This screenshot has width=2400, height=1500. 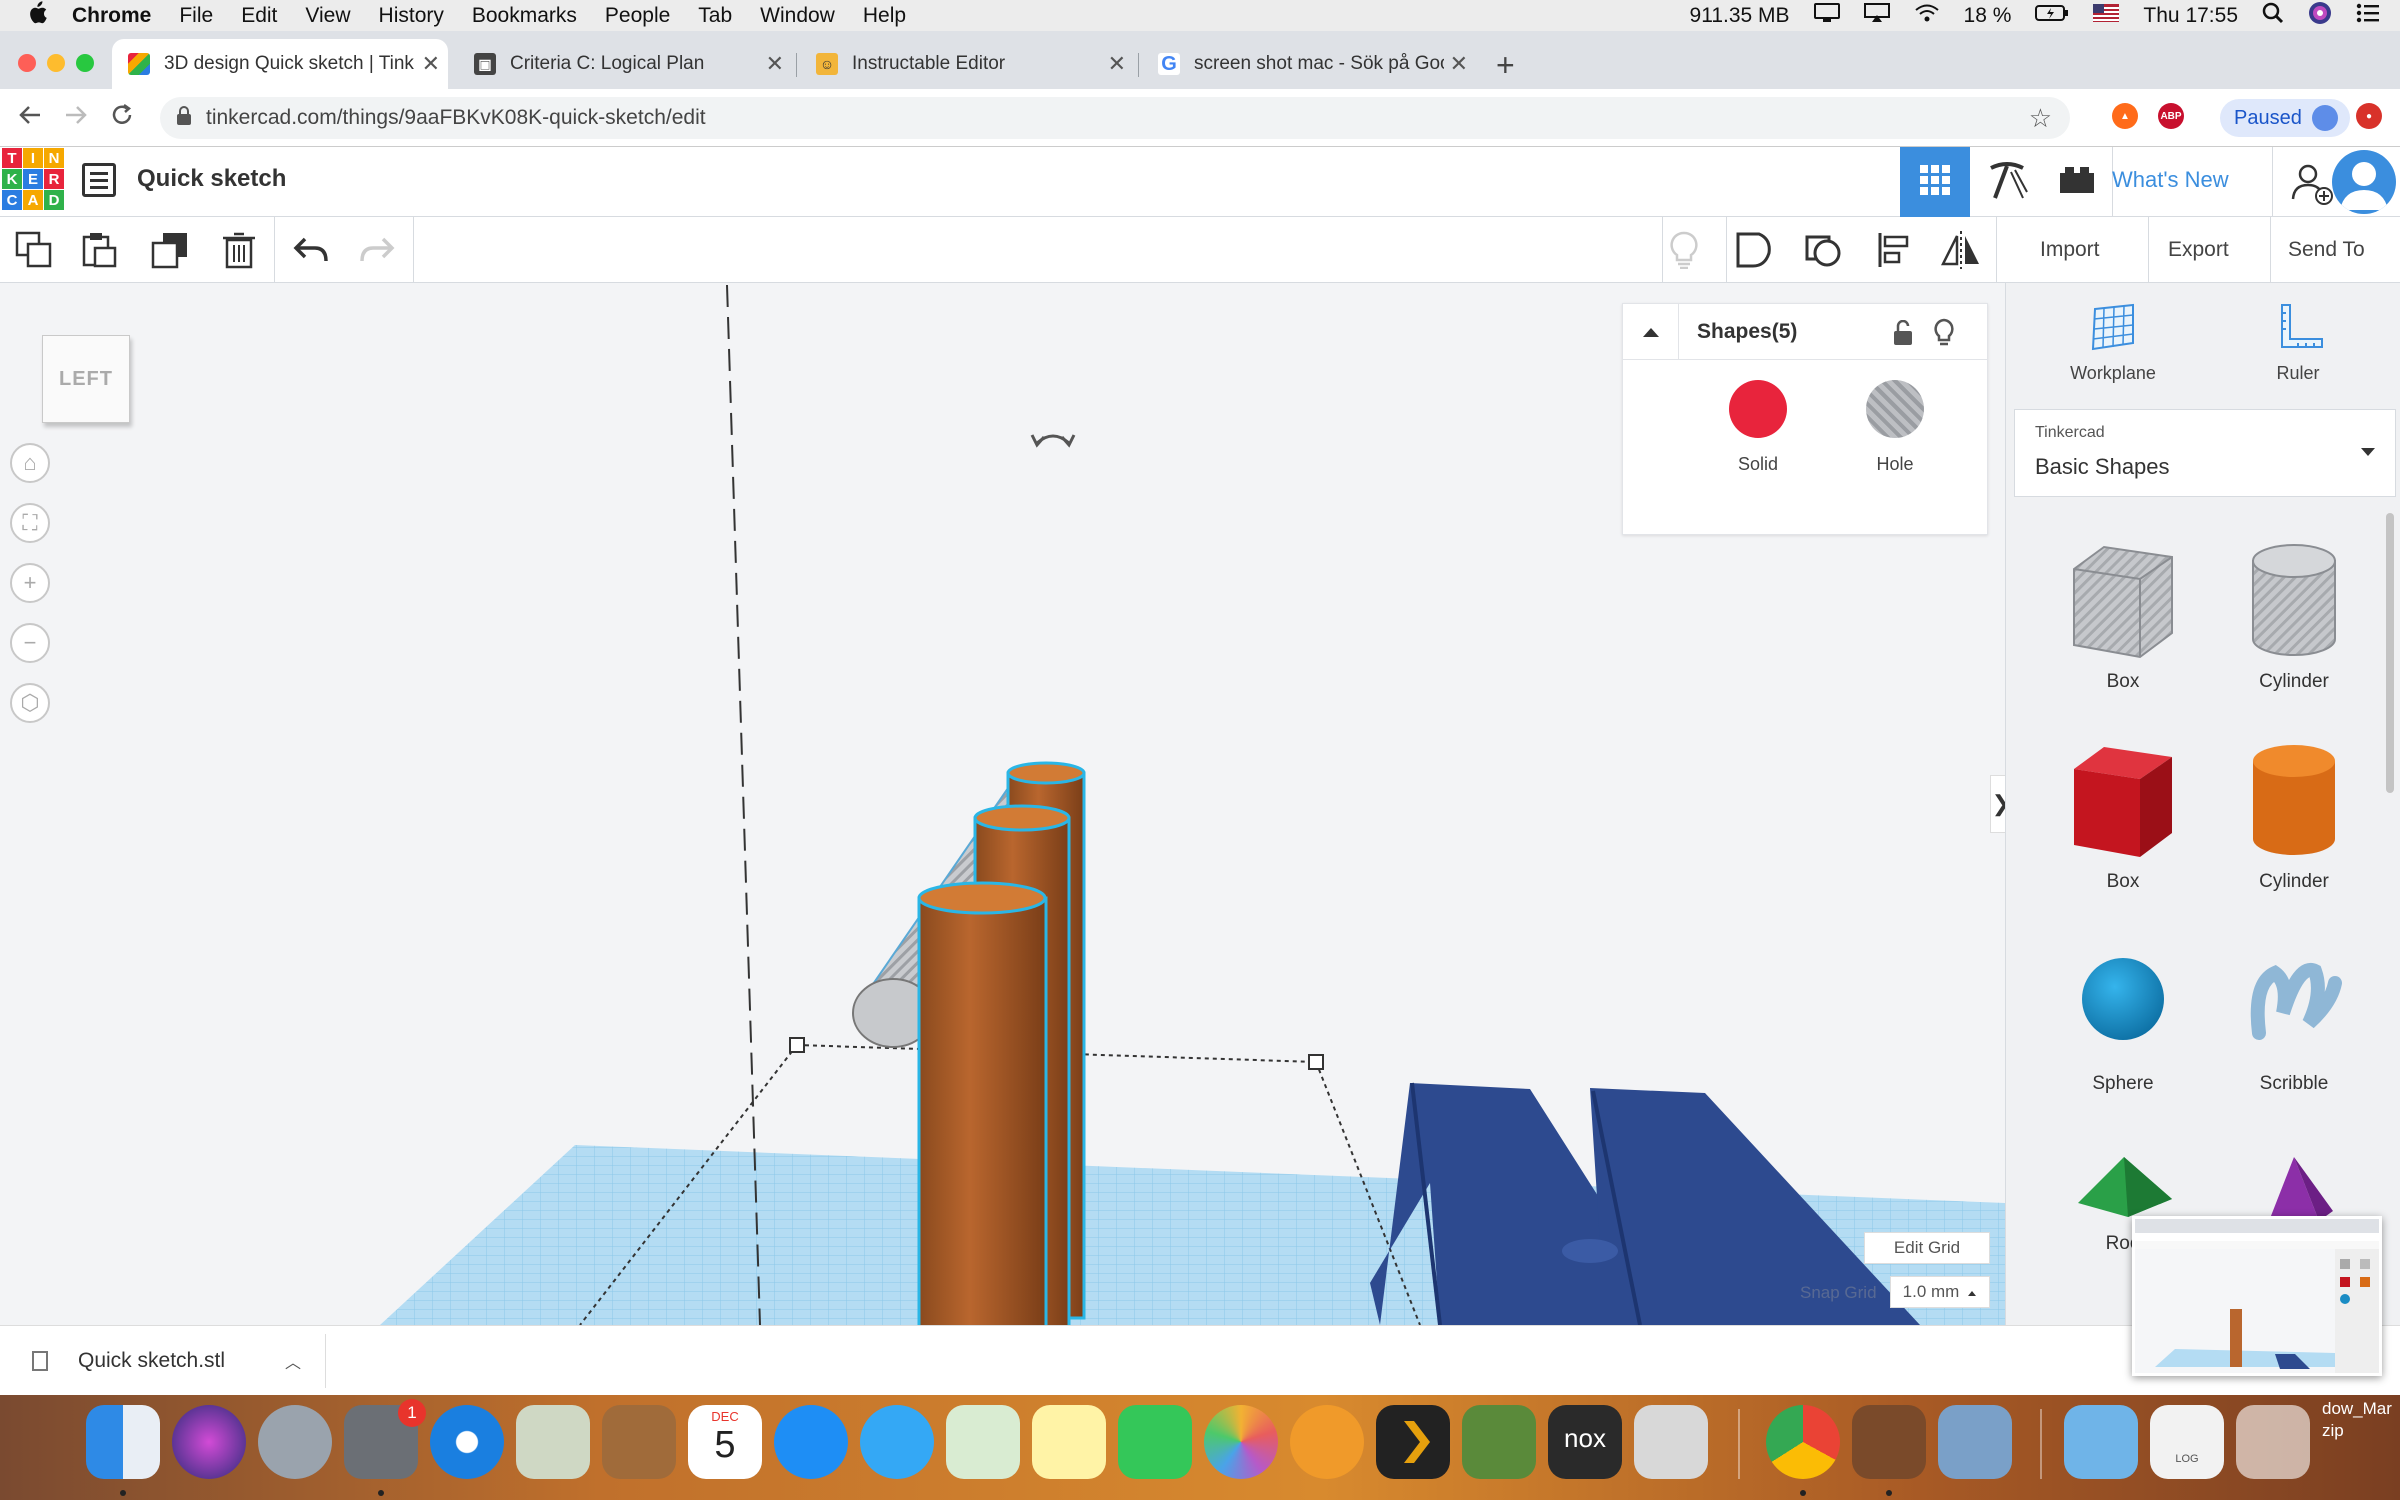 What do you see at coordinates (467, 1442) in the screenshot?
I see `safari-compass-icon` at bounding box center [467, 1442].